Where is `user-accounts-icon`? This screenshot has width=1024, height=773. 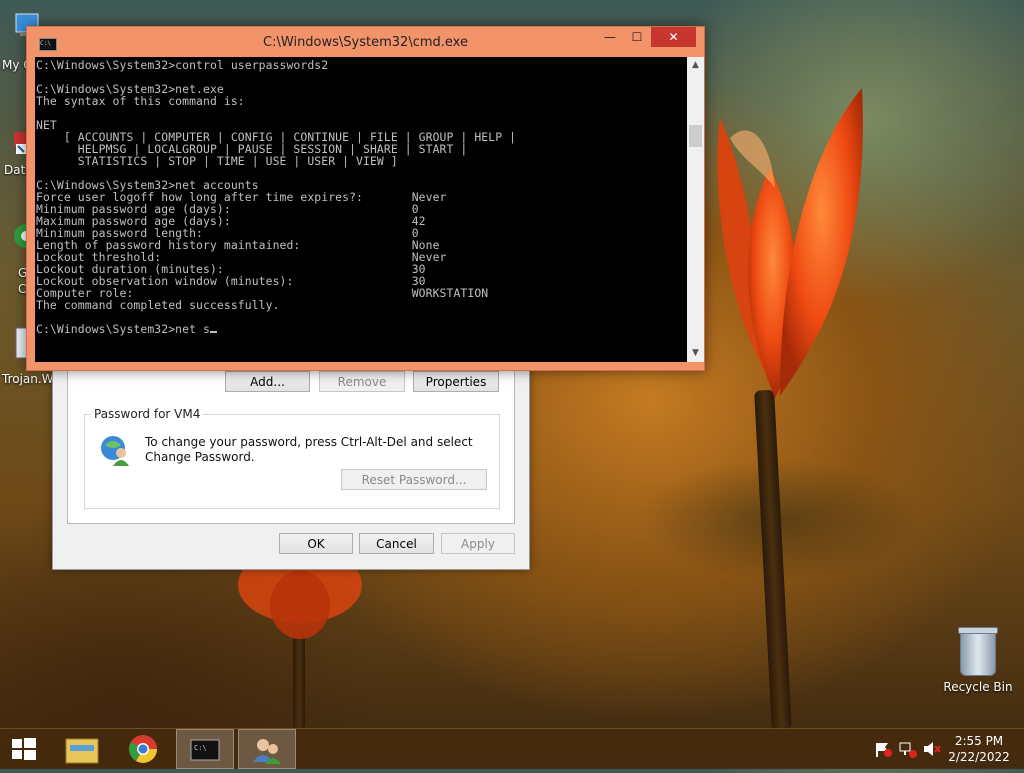
user-accounts-icon is located at coordinates (267, 751).